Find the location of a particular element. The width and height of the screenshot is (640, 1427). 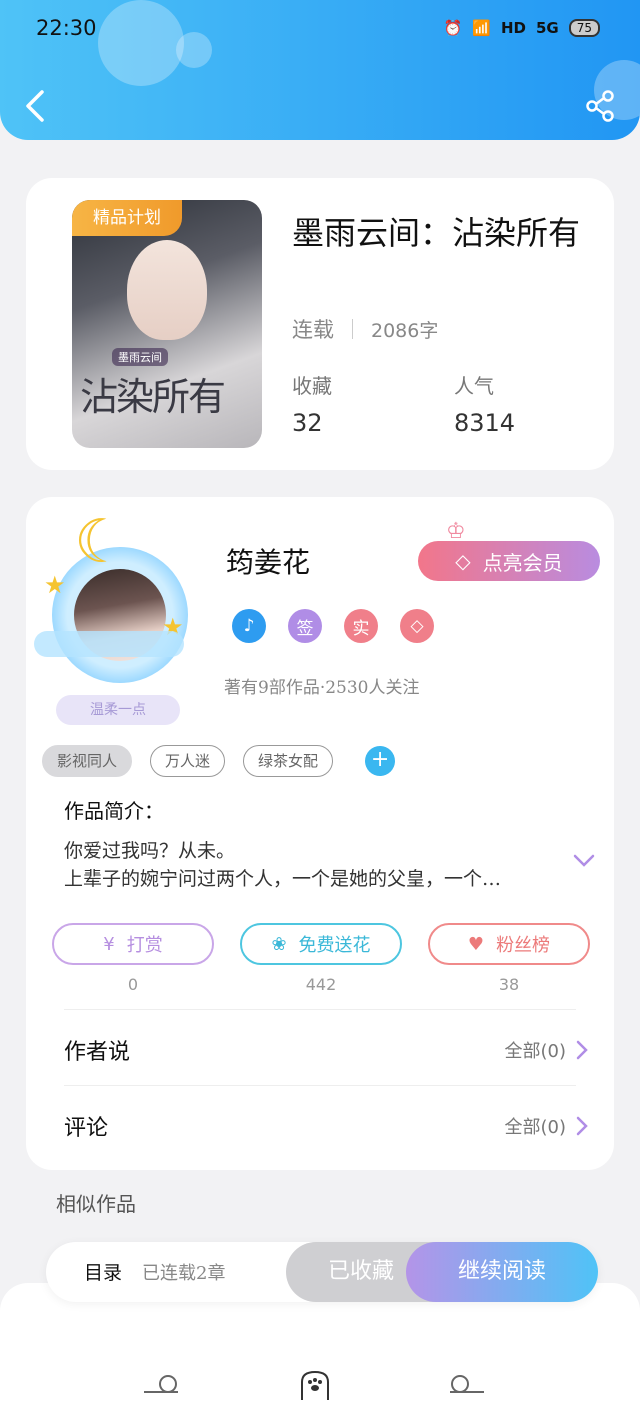

continue-reading-button: 继续阅读 is located at coordinates (502, 1272).